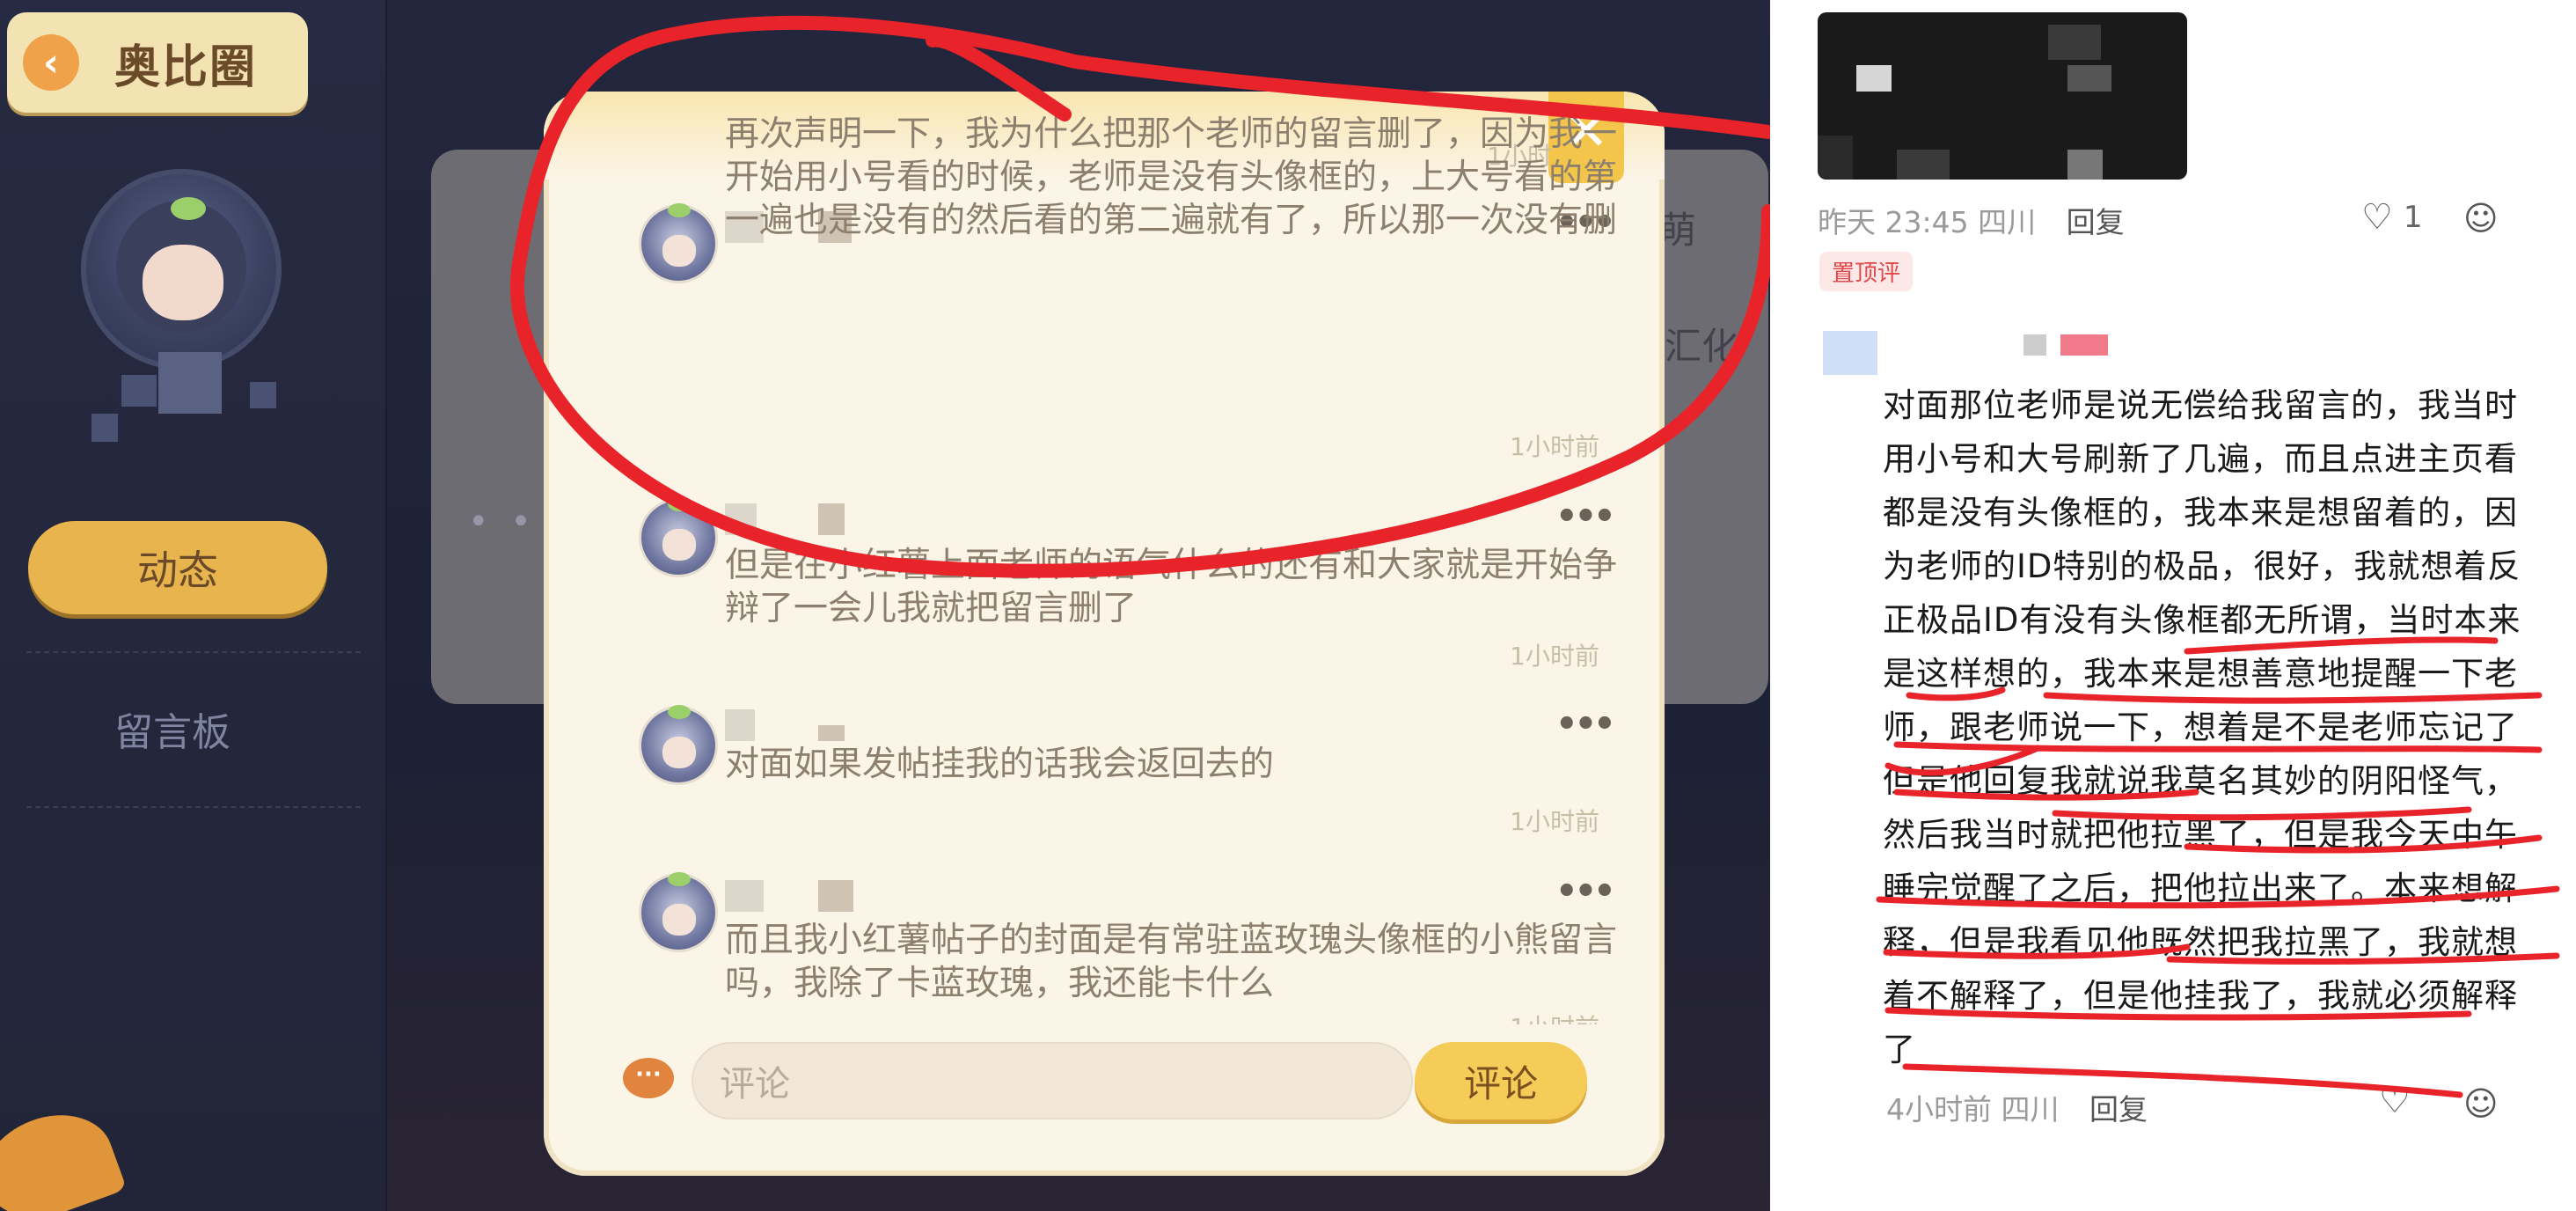  Describe the element at coordinates (648, 1078) in the screenshot. I see `comment-bubble-icon: ···` at that location.